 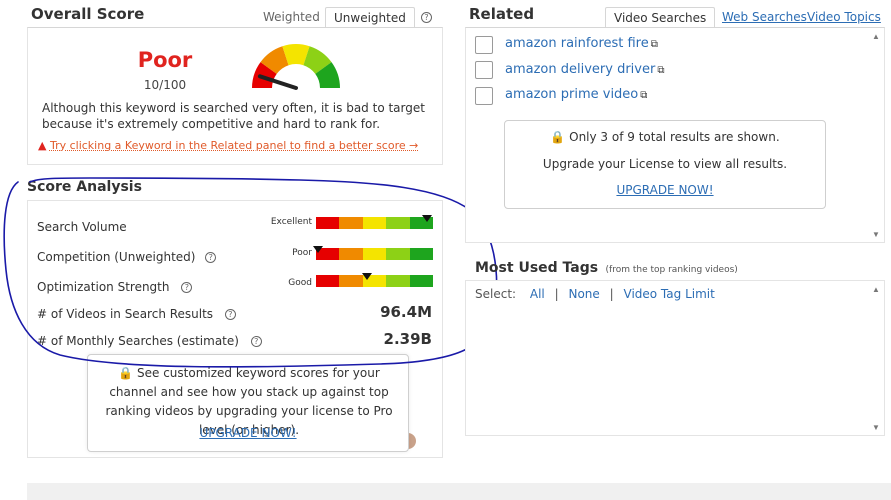 I want to click on monthly-searches-value: 2.39B, so click(x=407, y=339).